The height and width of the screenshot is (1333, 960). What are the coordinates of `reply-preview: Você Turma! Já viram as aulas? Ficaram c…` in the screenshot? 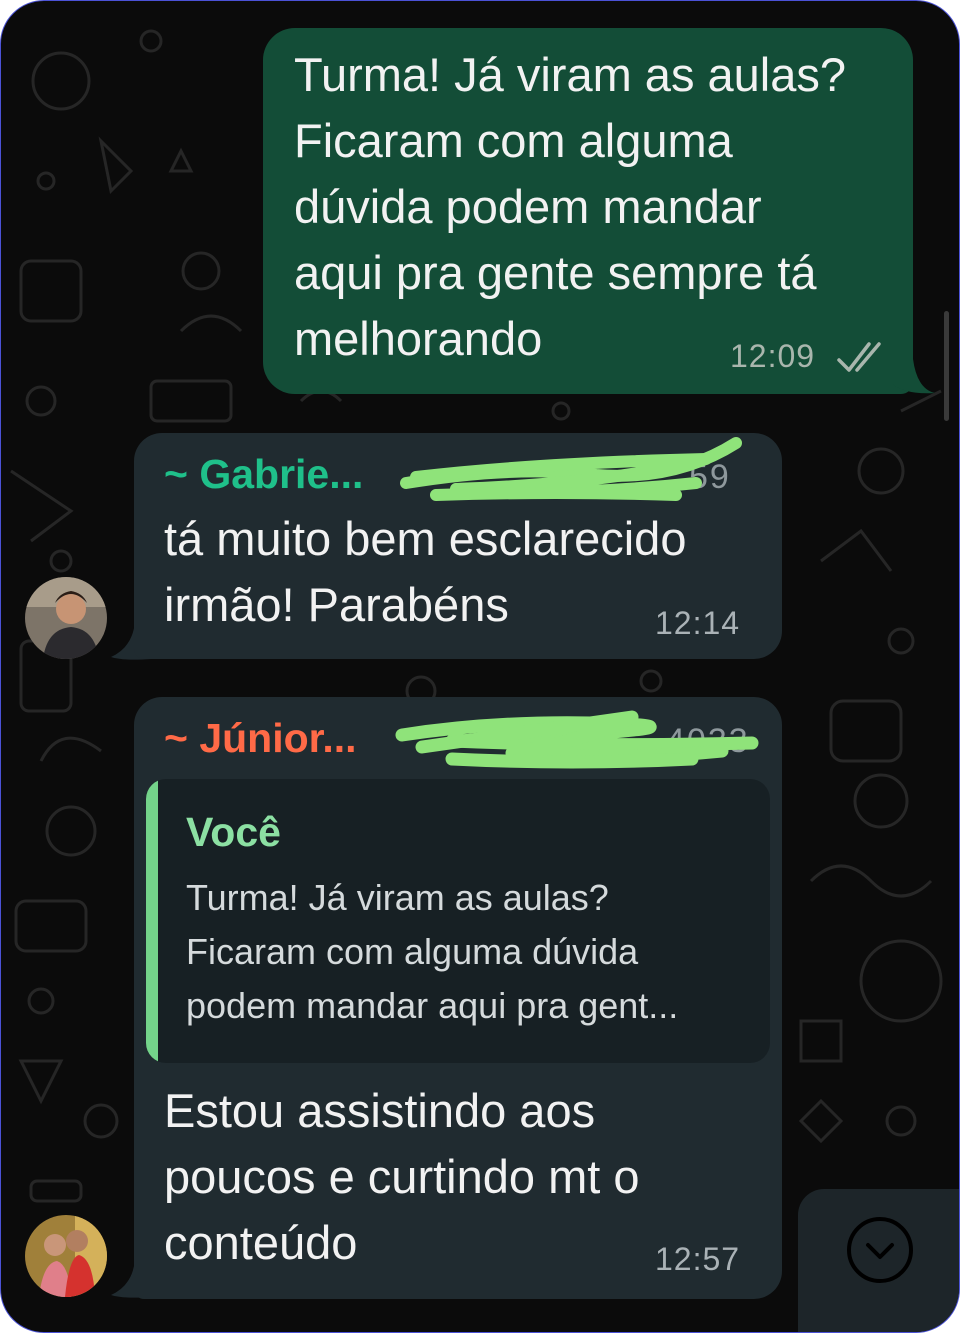 It's located at (458, 921).